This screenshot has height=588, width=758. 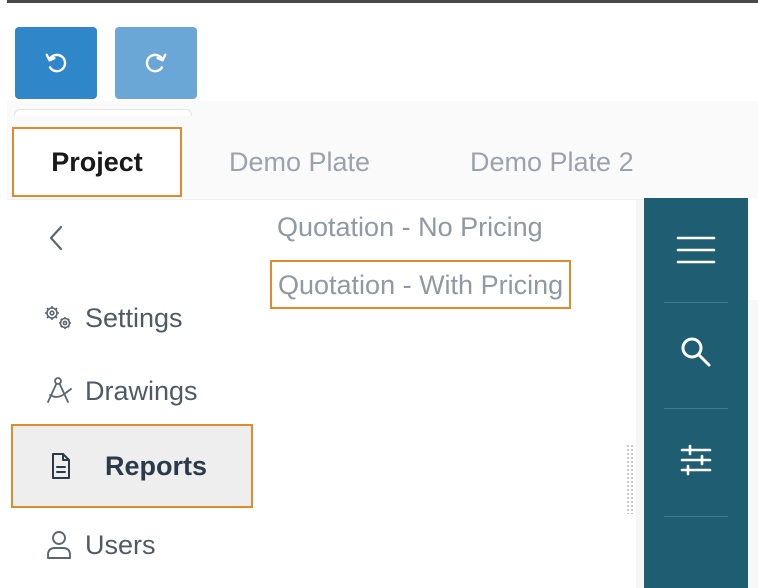 What do you see at coordinates (59, 391) in the screenshot?
I see `compass-icon` at bounding box center [59, 391].